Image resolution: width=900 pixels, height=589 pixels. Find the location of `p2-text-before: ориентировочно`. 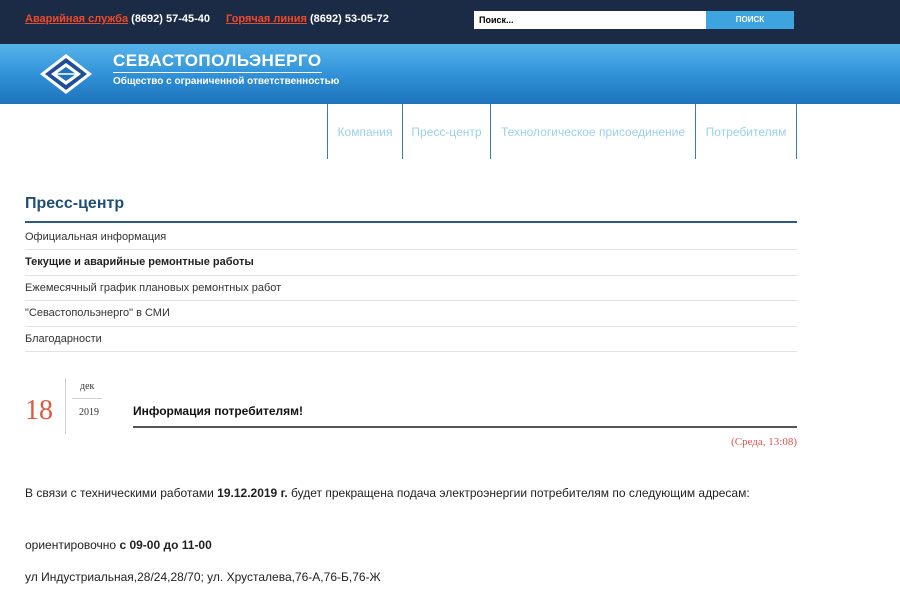

p2-text-before: ориентировочно is located at coordinates (72, 545).